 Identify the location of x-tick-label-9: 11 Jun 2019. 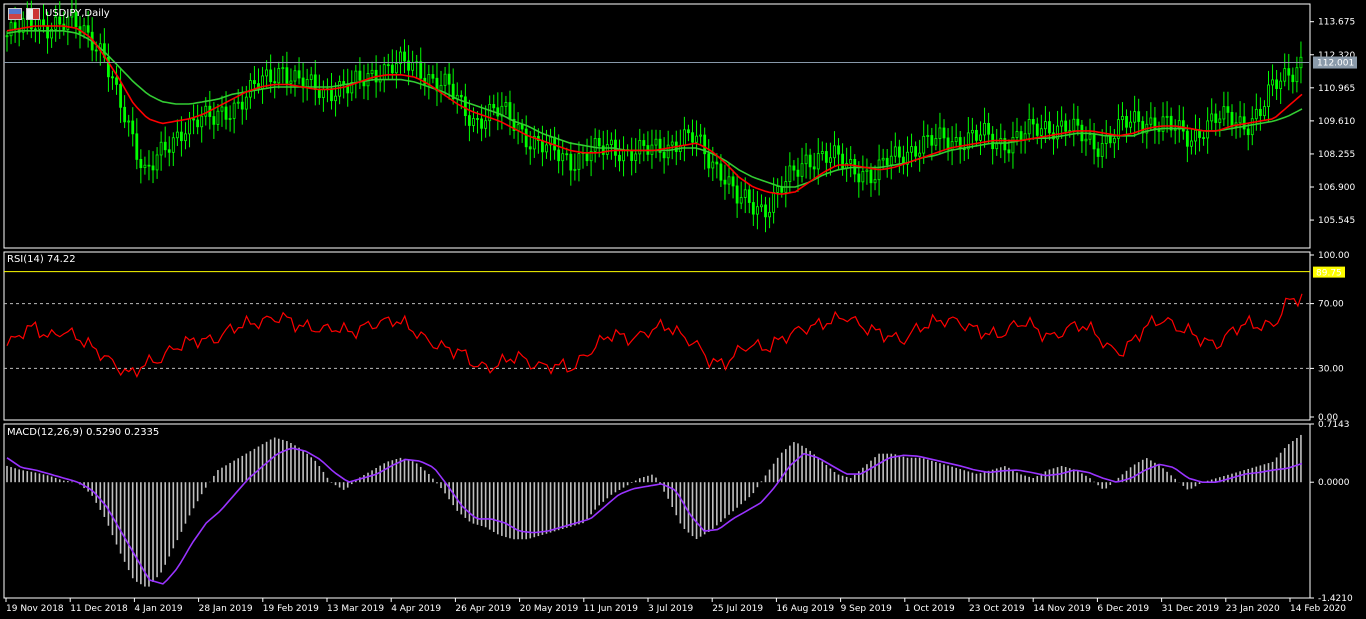
(611, 609).